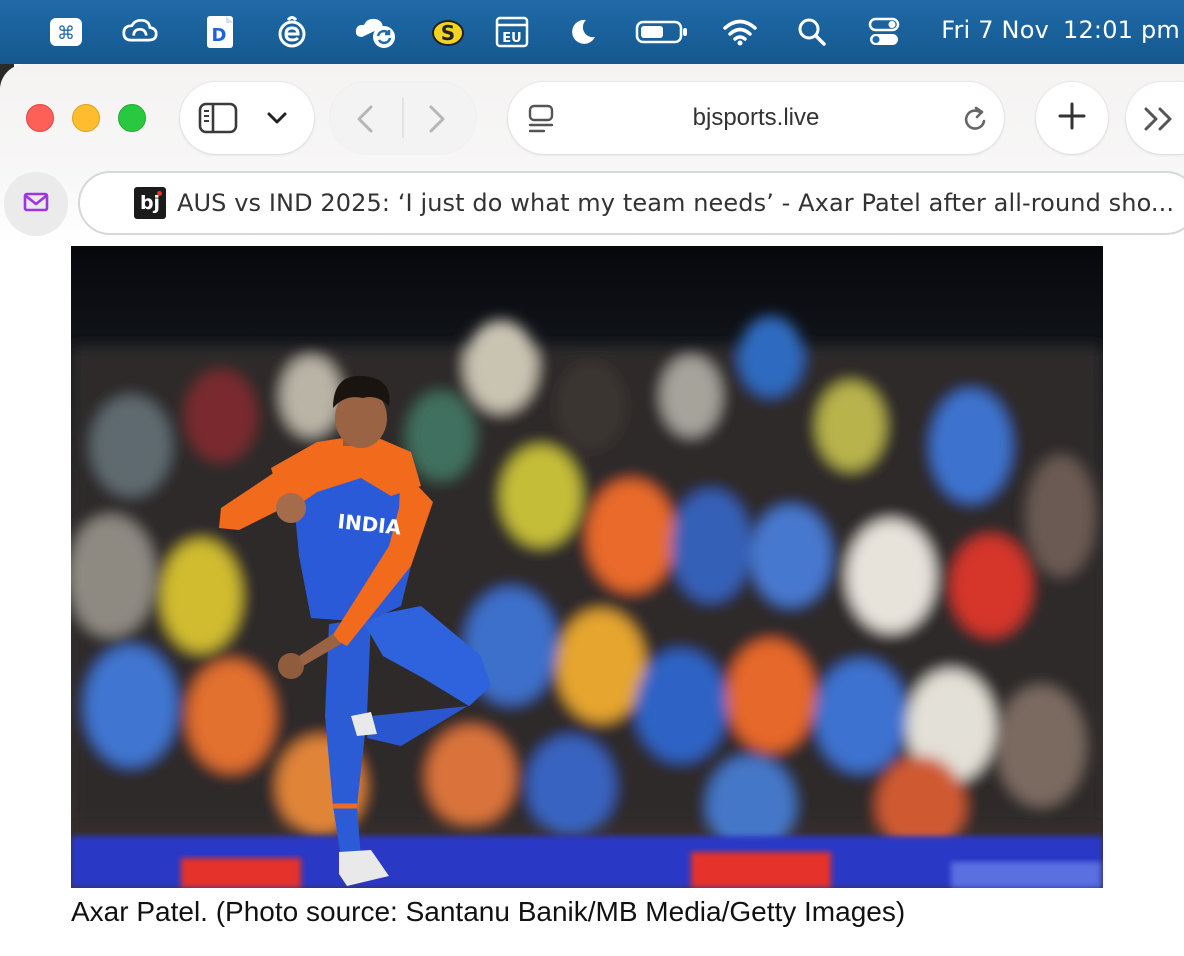  Describe the element at coordinates (437, 121) in the screenshot. I see `forward-chevron-icon` at that location.